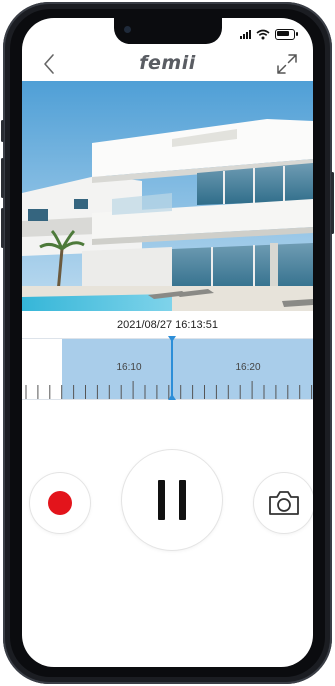 Image resolution: width=335 pixels, height=686 pixels. I want to click on pause-button, so click(172, 500).